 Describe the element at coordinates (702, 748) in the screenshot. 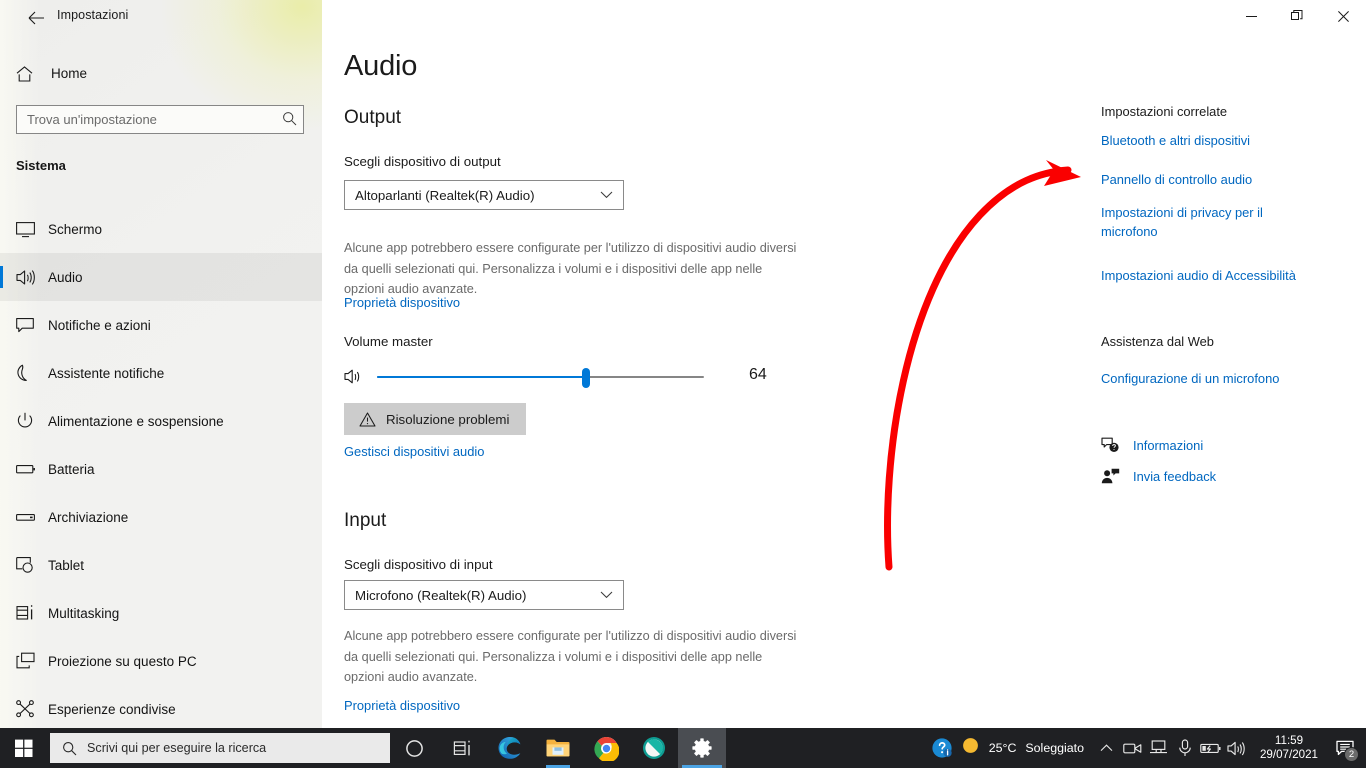

I see `settings-gear-icon` at that location.